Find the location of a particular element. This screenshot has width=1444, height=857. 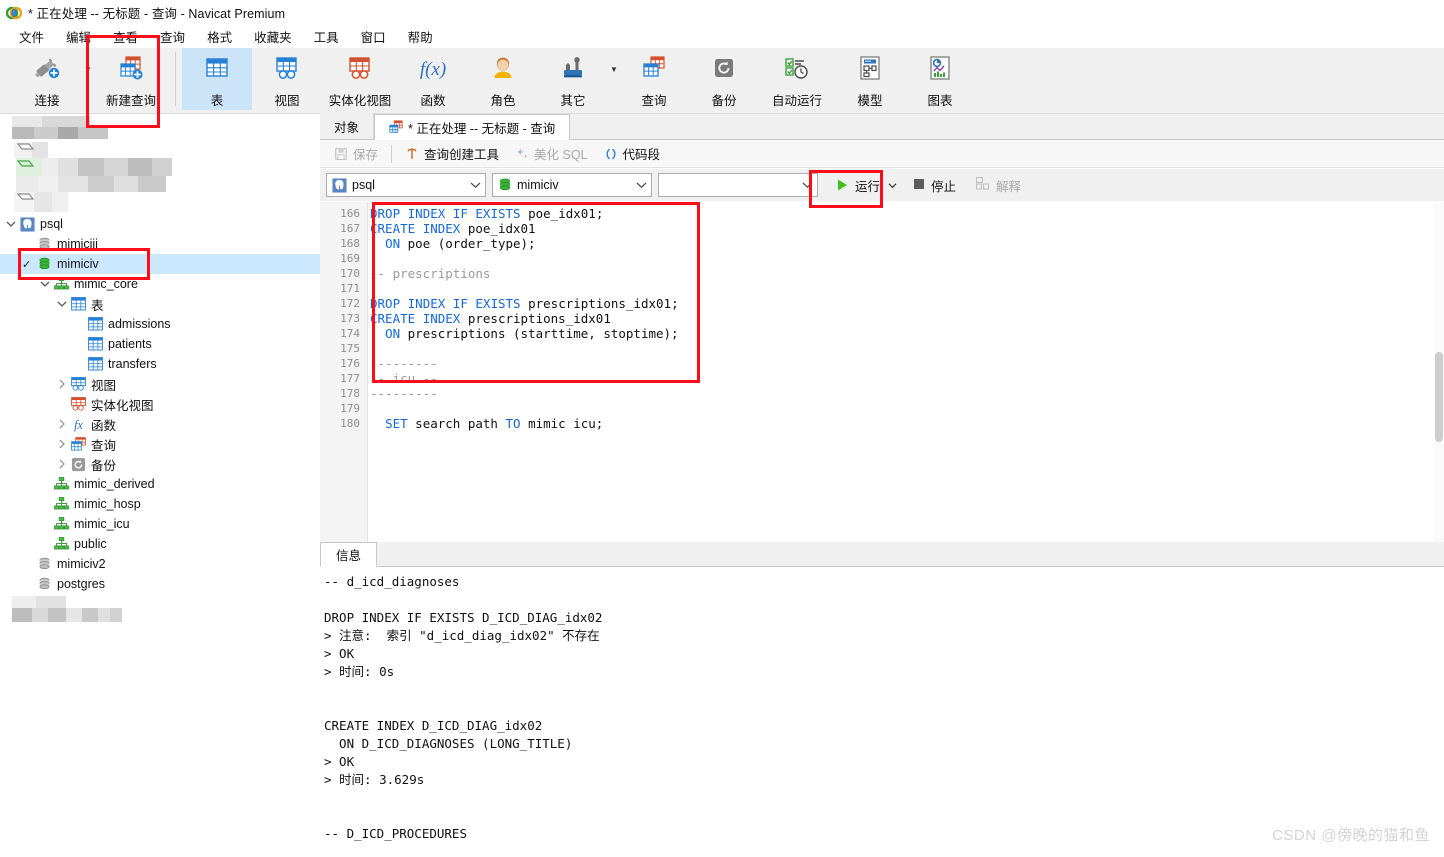

ribbon-automation: 自动运行 is located at coordinates (797, 79).